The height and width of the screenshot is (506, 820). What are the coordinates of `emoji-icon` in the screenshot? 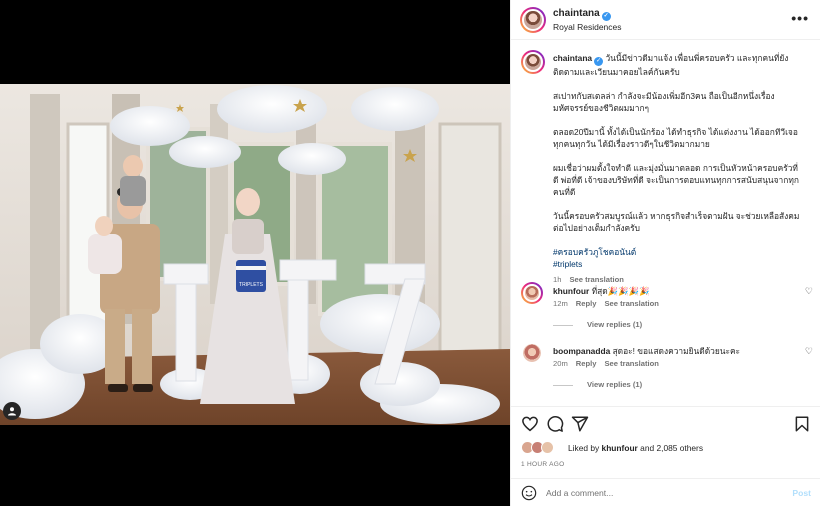 It's located at (529, 493).